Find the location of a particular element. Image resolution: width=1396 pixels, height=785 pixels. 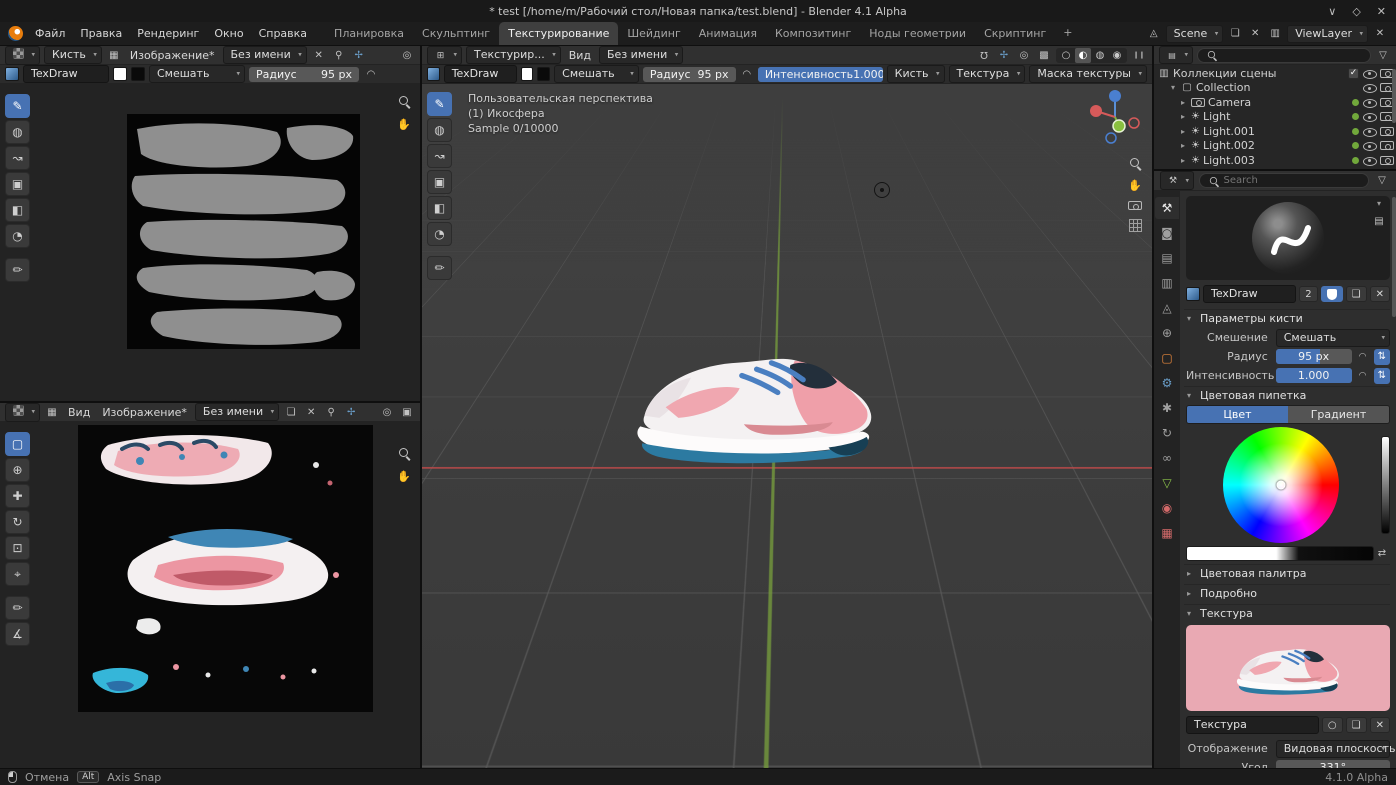

tab-color: Цвет is located at coordinates (1237, 414).